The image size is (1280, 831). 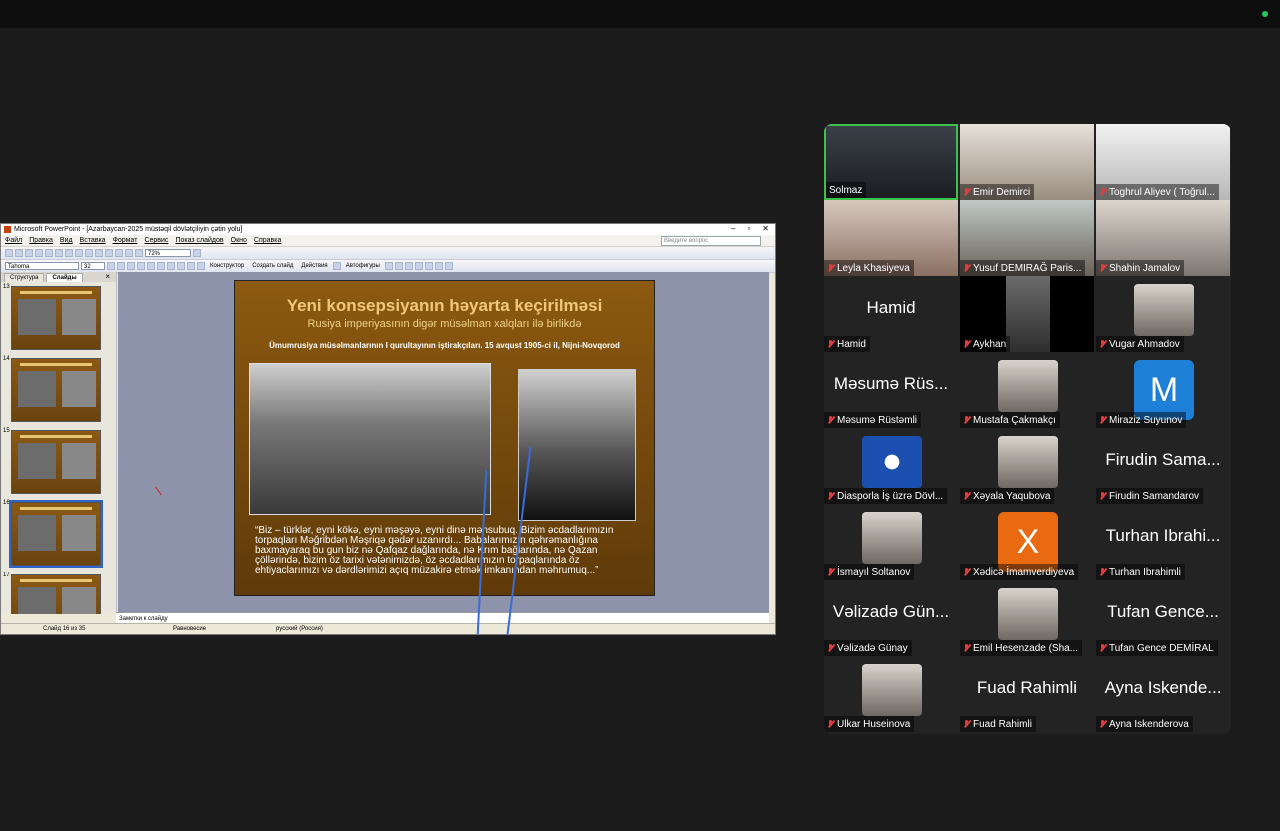 I want to click on help-search-input: Введите вопрос, so click(x=711, y=241).